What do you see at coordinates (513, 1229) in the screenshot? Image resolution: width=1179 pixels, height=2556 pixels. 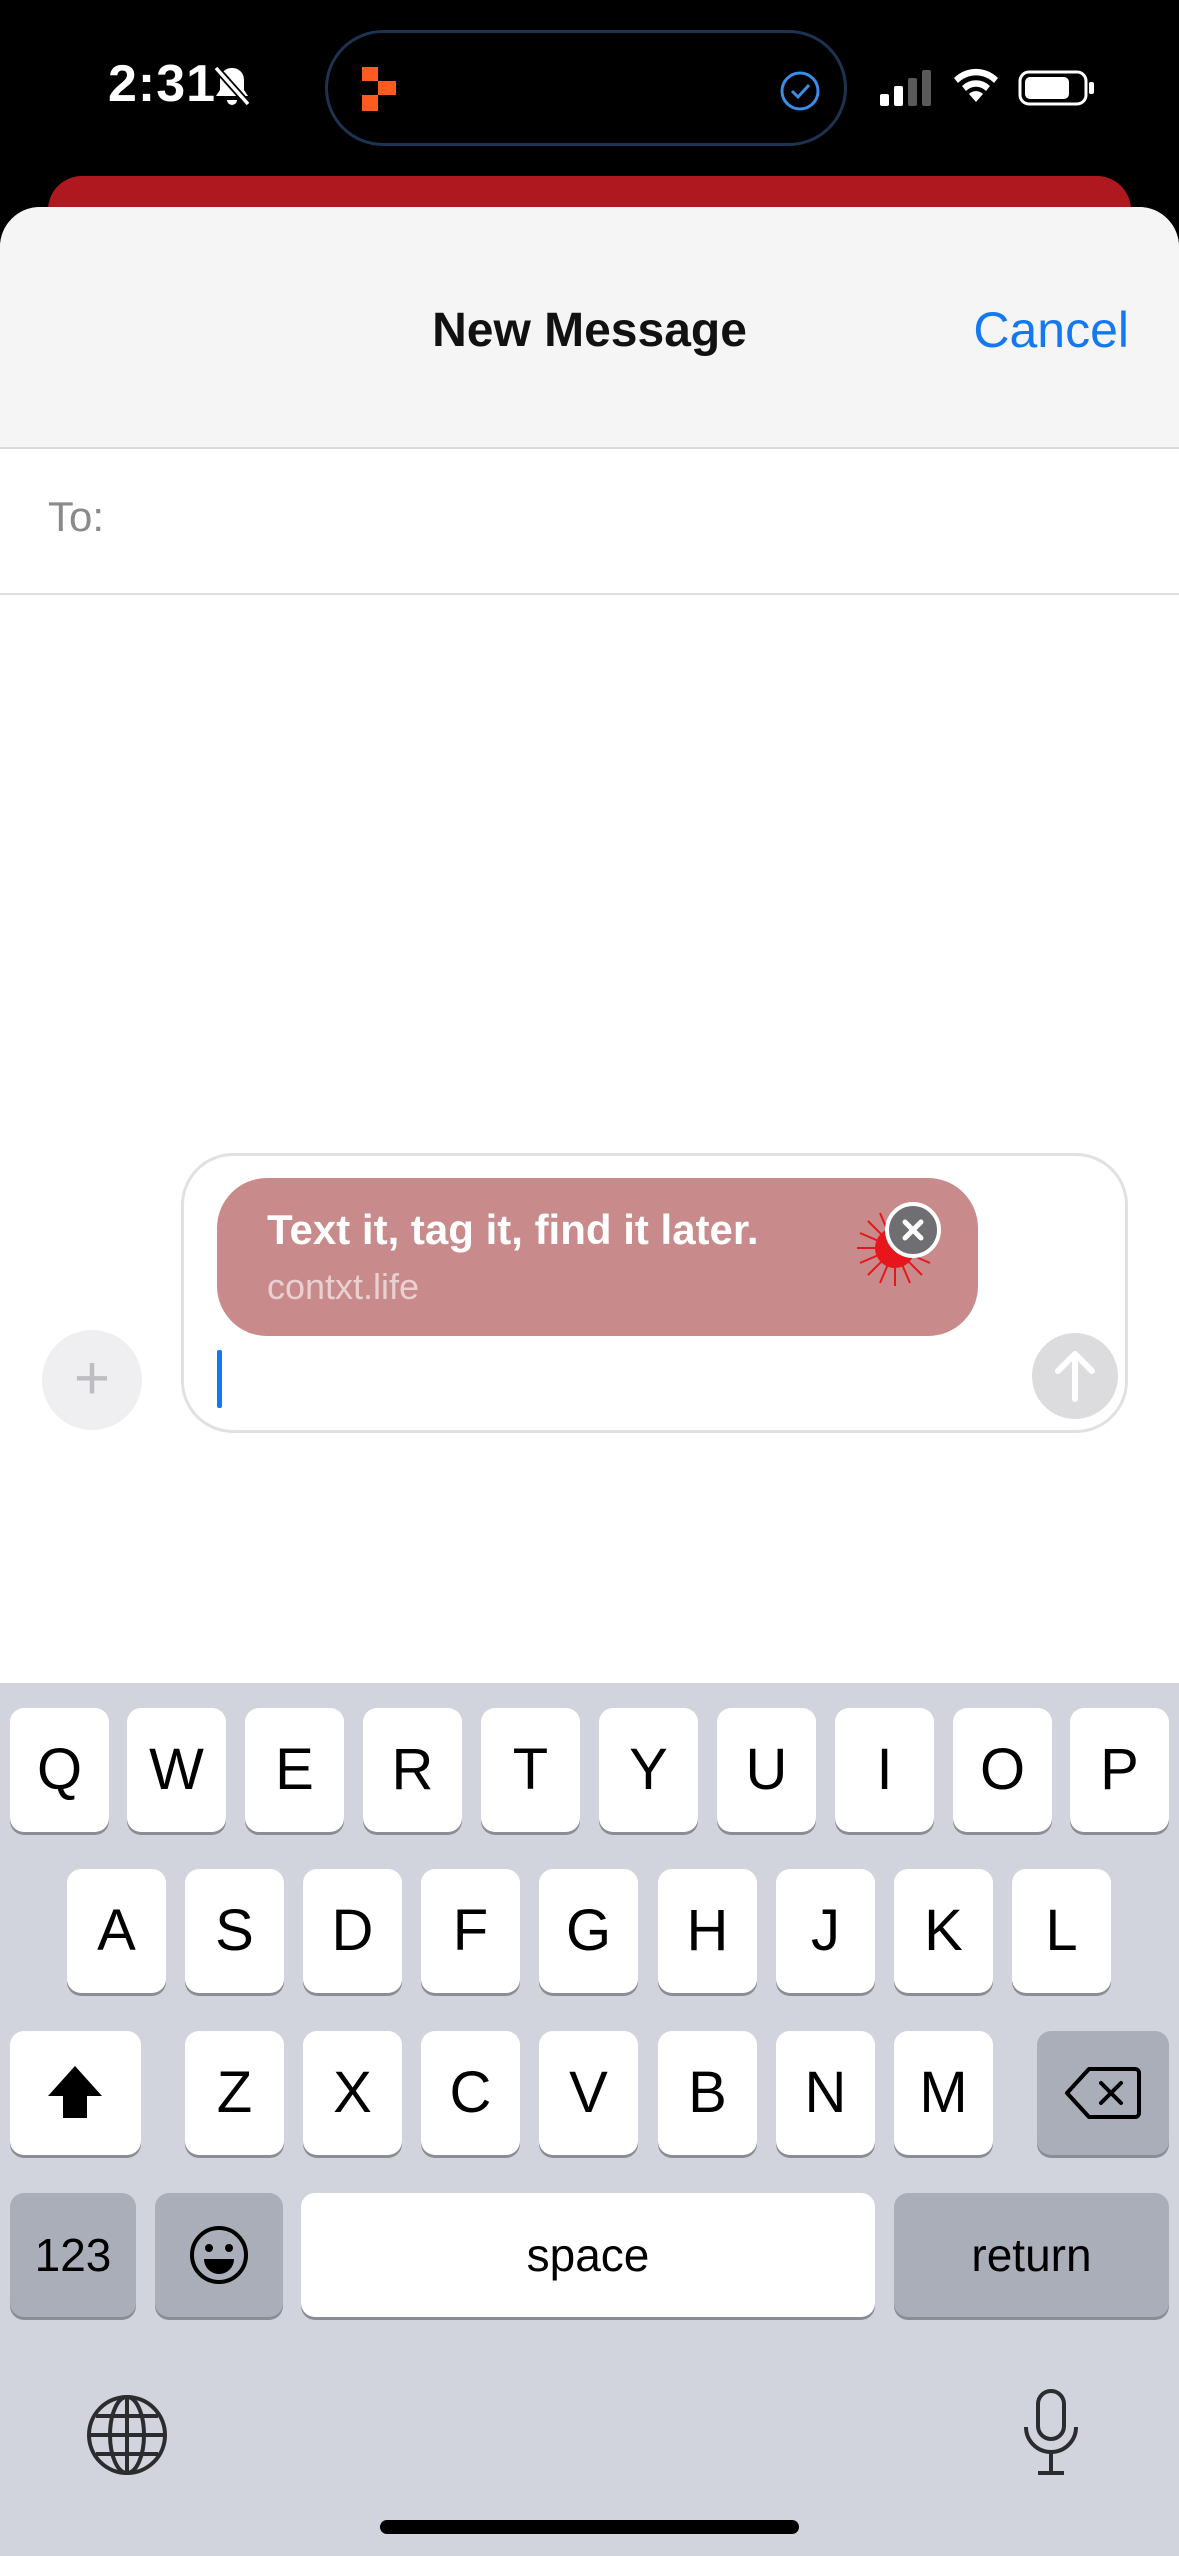 I see `link-preview-title: Text it, tag it, find it later.` at bounding box center [513, 1229].